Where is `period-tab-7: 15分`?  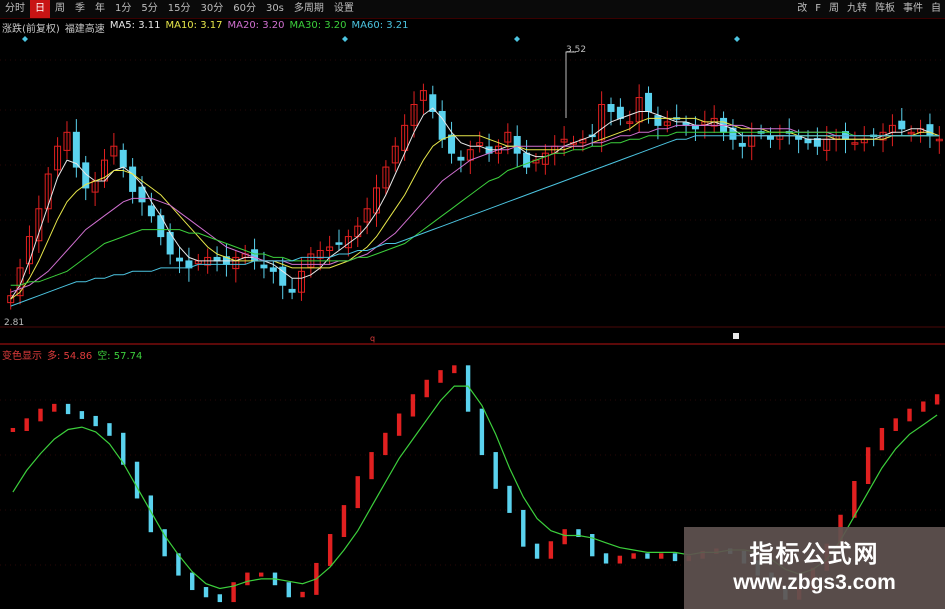 period-tab-7: 15分 is located at coordinates (179, 9).